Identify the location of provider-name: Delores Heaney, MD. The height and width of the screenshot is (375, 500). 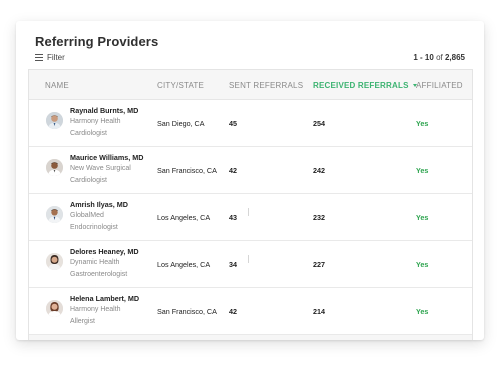
(104, 251).